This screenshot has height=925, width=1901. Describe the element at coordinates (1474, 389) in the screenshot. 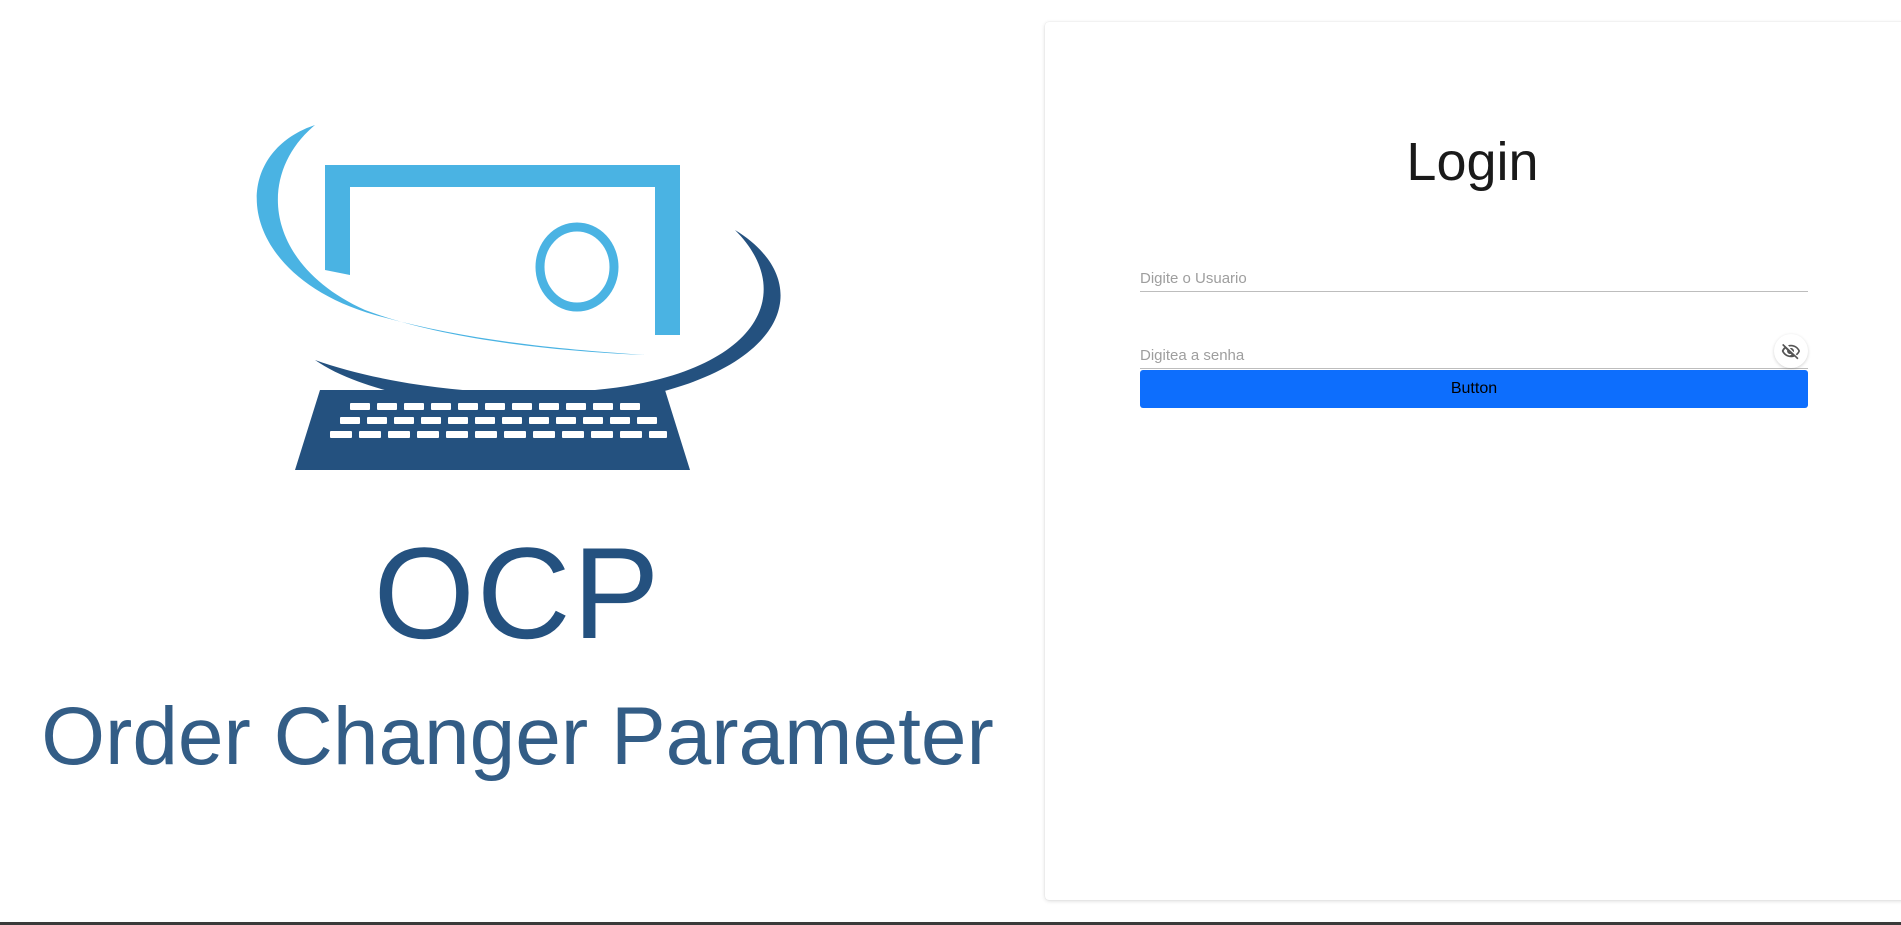

I see `login-submit-button: Button` at that location.